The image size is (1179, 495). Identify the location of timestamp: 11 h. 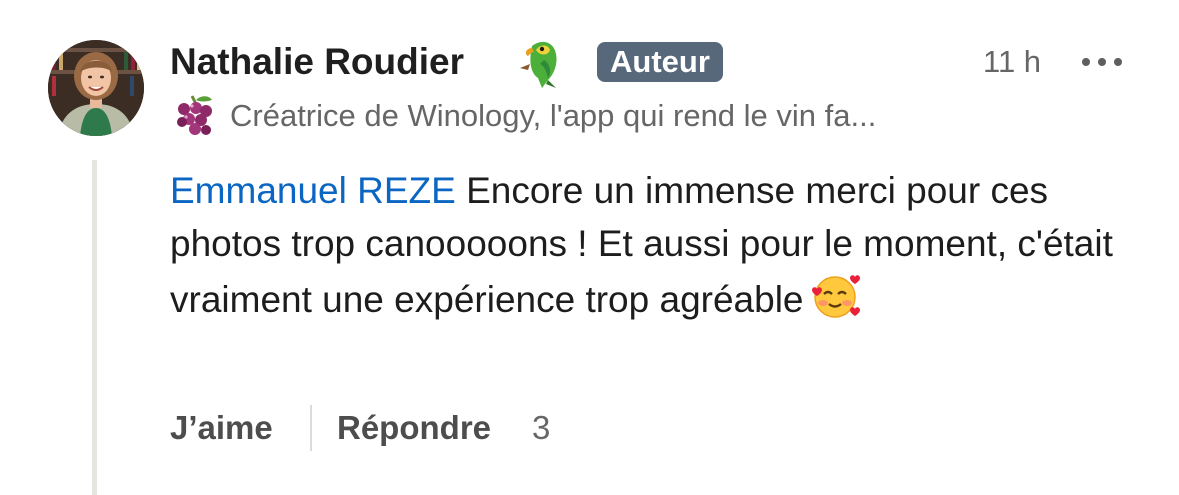
(1012, 61).